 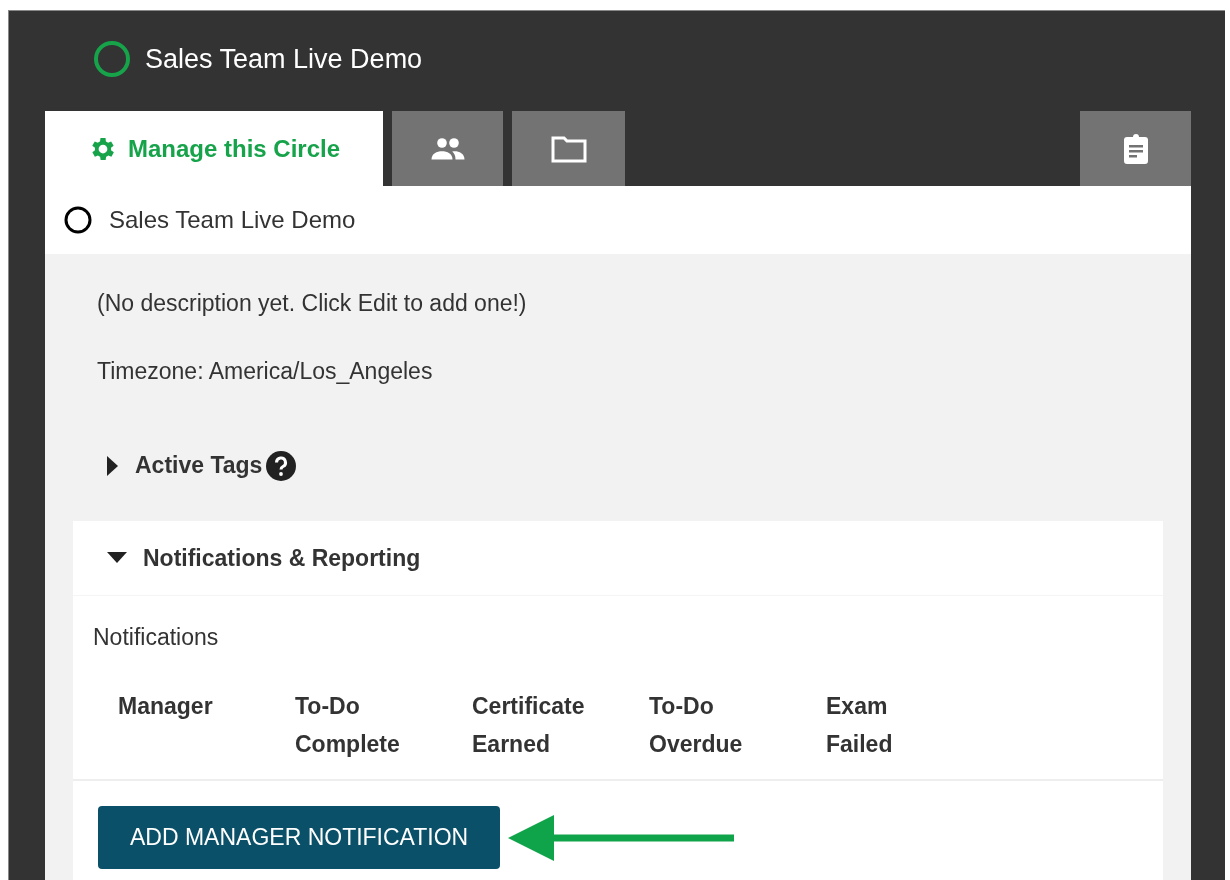 What do you see at coordinates (529, 725) in the screenshot?
I see `column-header: Certificate Earned` at bounding box center [529, 725].